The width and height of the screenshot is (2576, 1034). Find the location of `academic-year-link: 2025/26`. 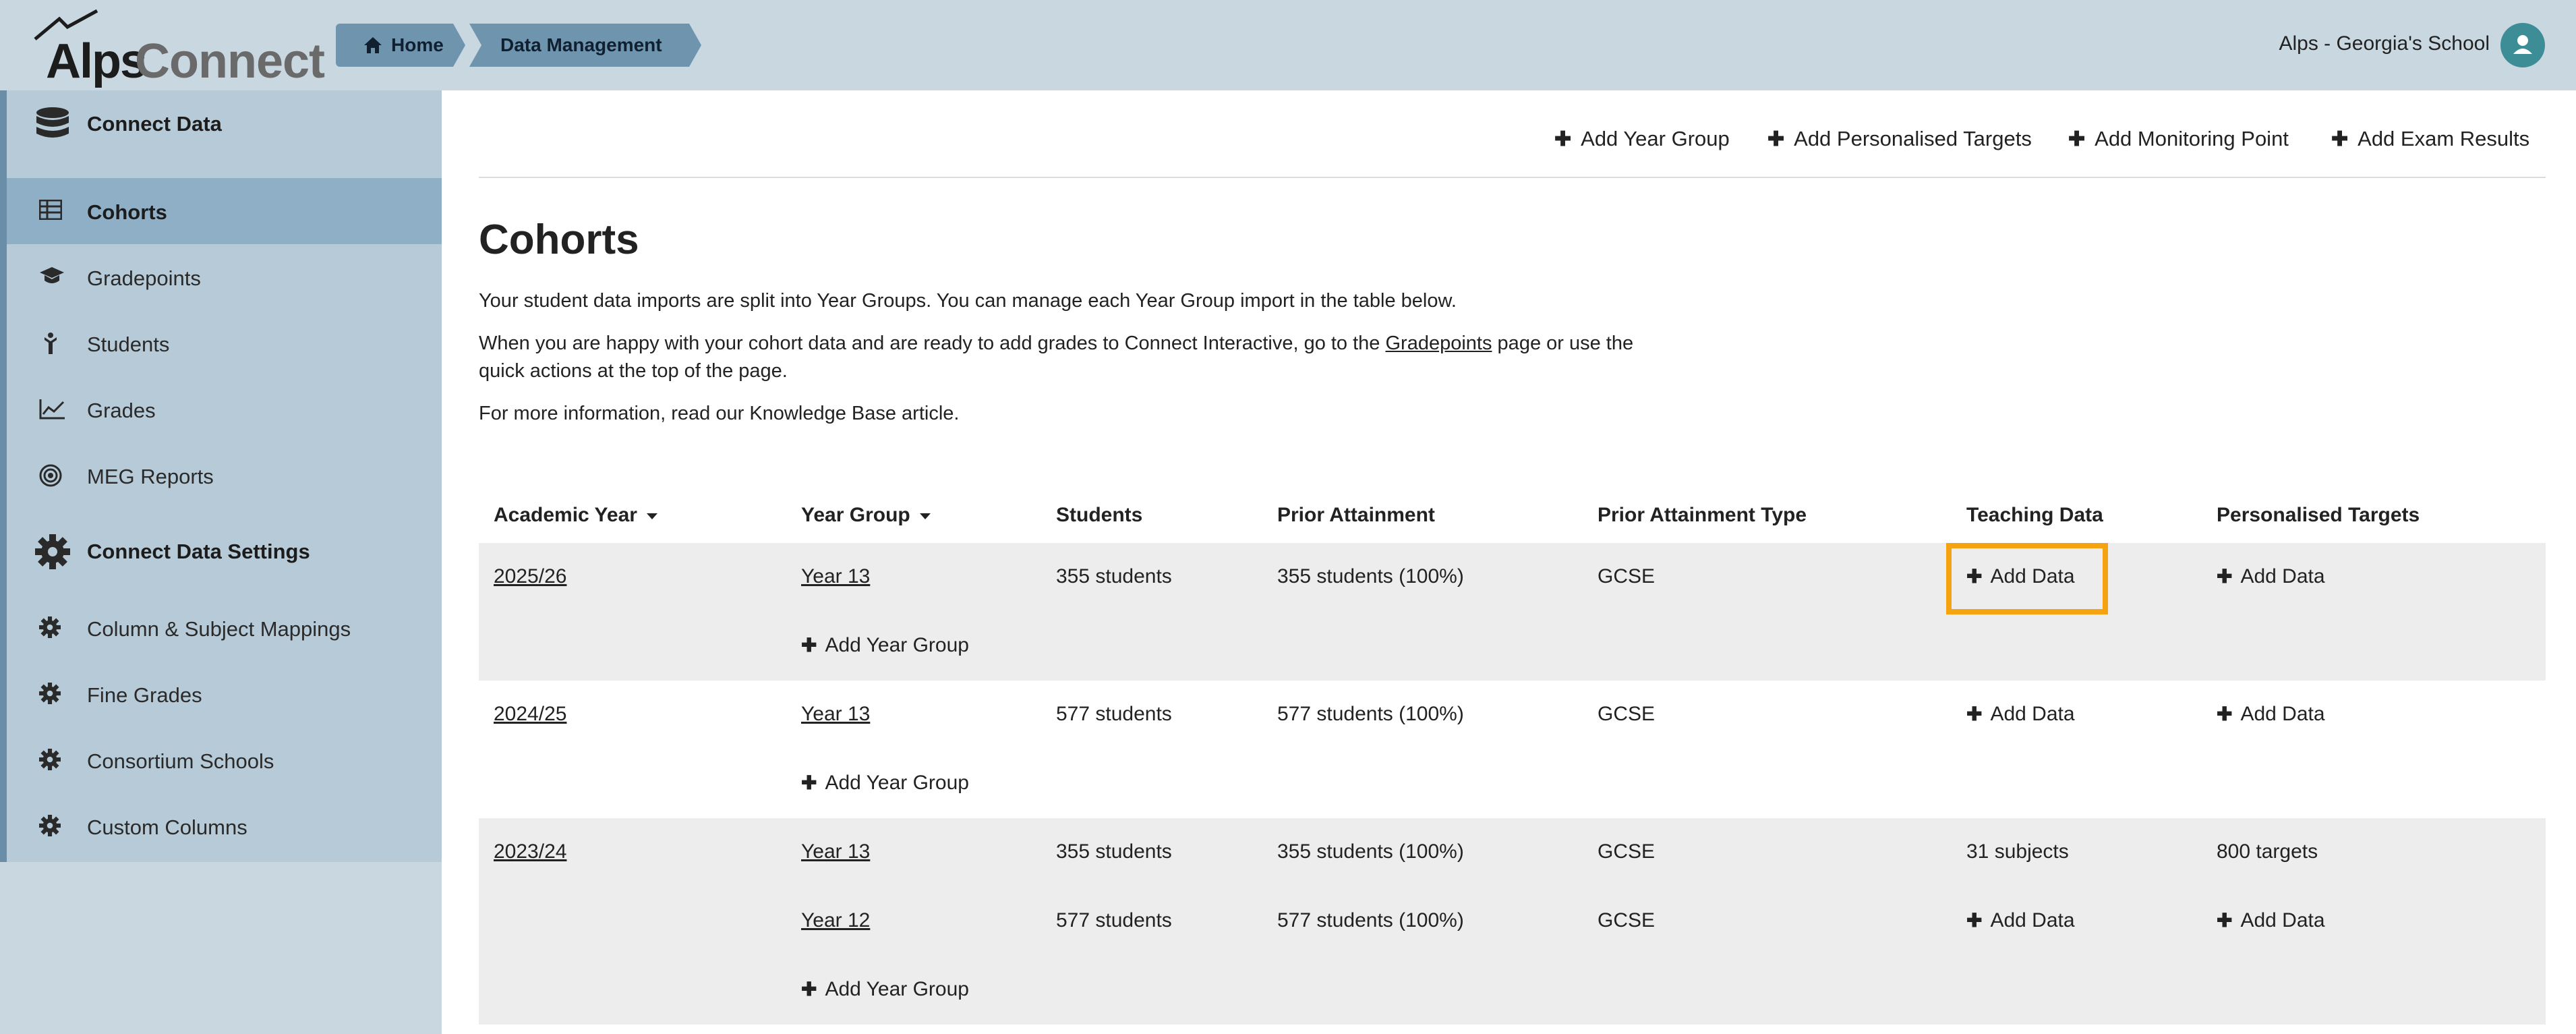

academic-year-link: 2025/26 is located at coordinates (530, 576).